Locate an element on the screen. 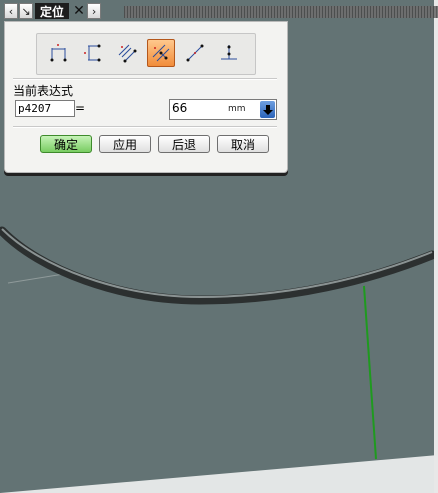  pin-icon: ↘ is located at coordinates (26, 11).